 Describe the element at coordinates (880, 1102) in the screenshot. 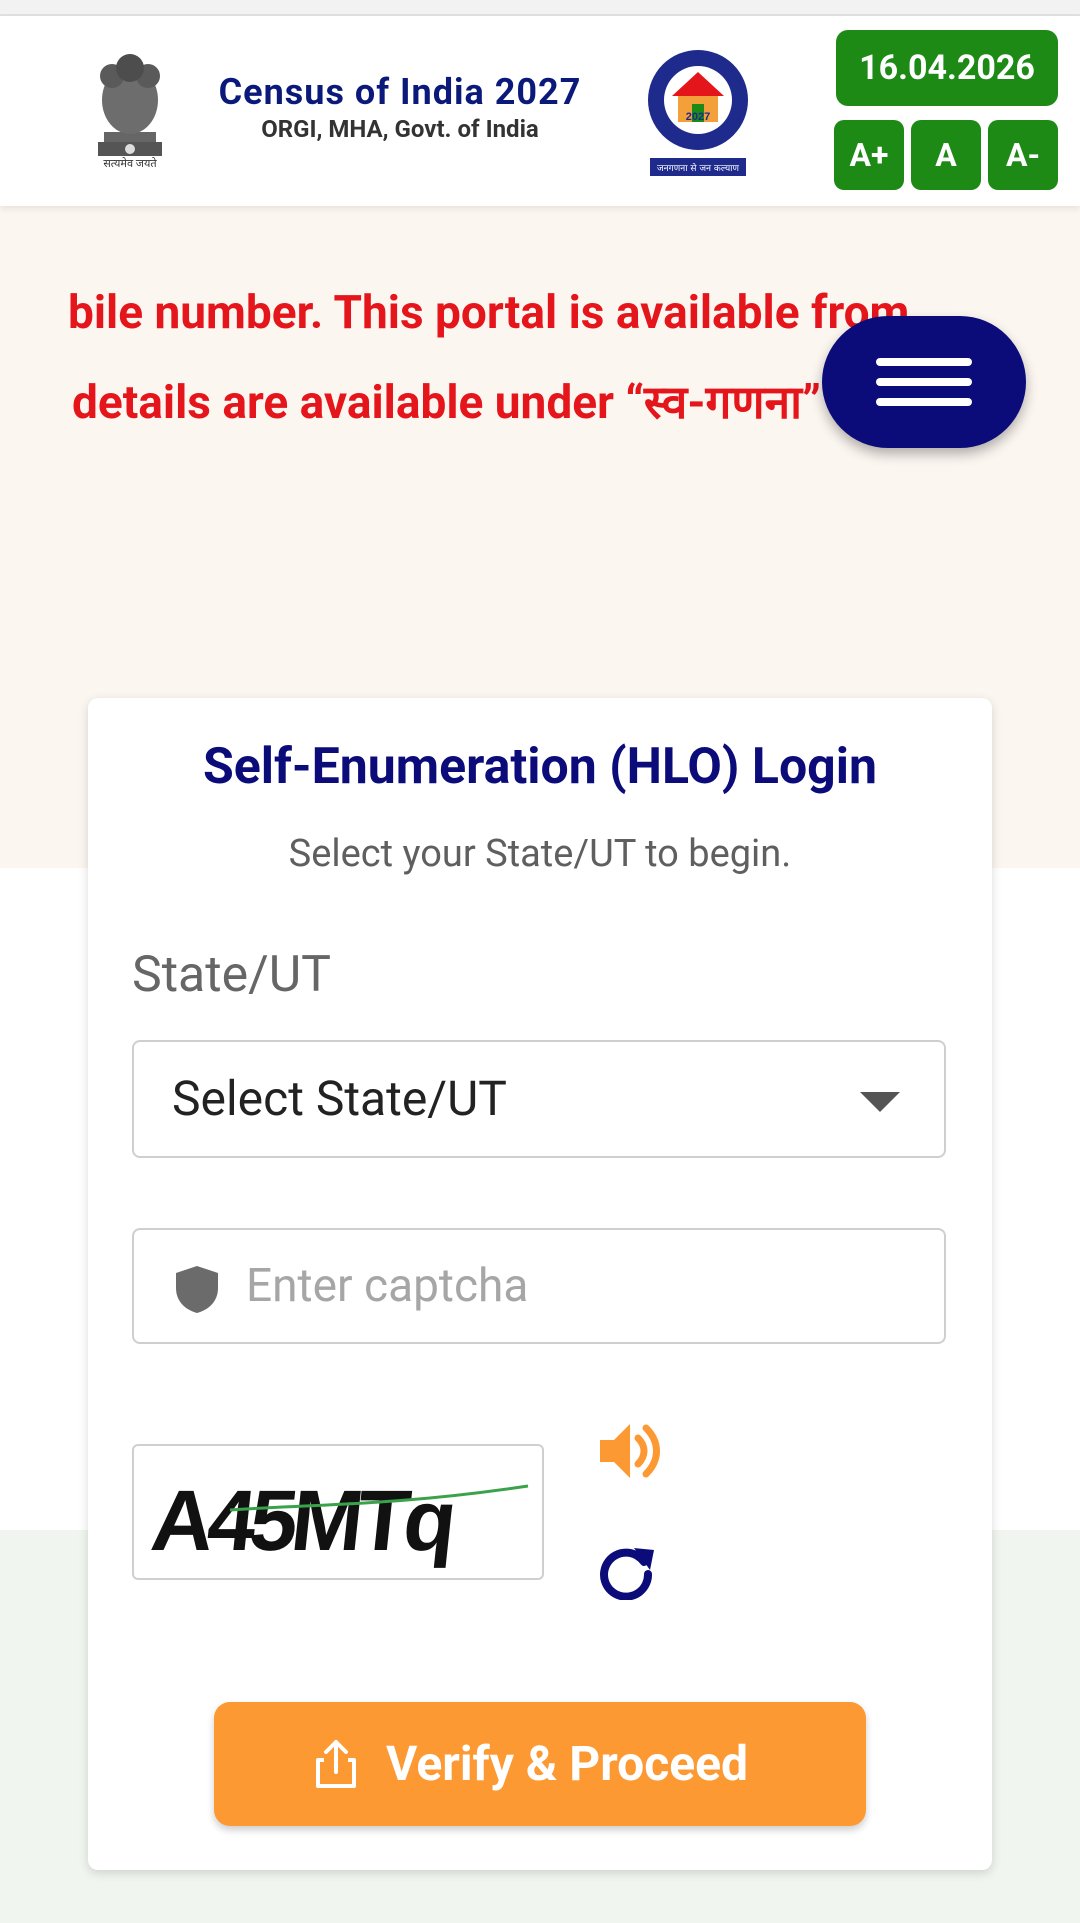

I see `chevron-down-icon` at that location.